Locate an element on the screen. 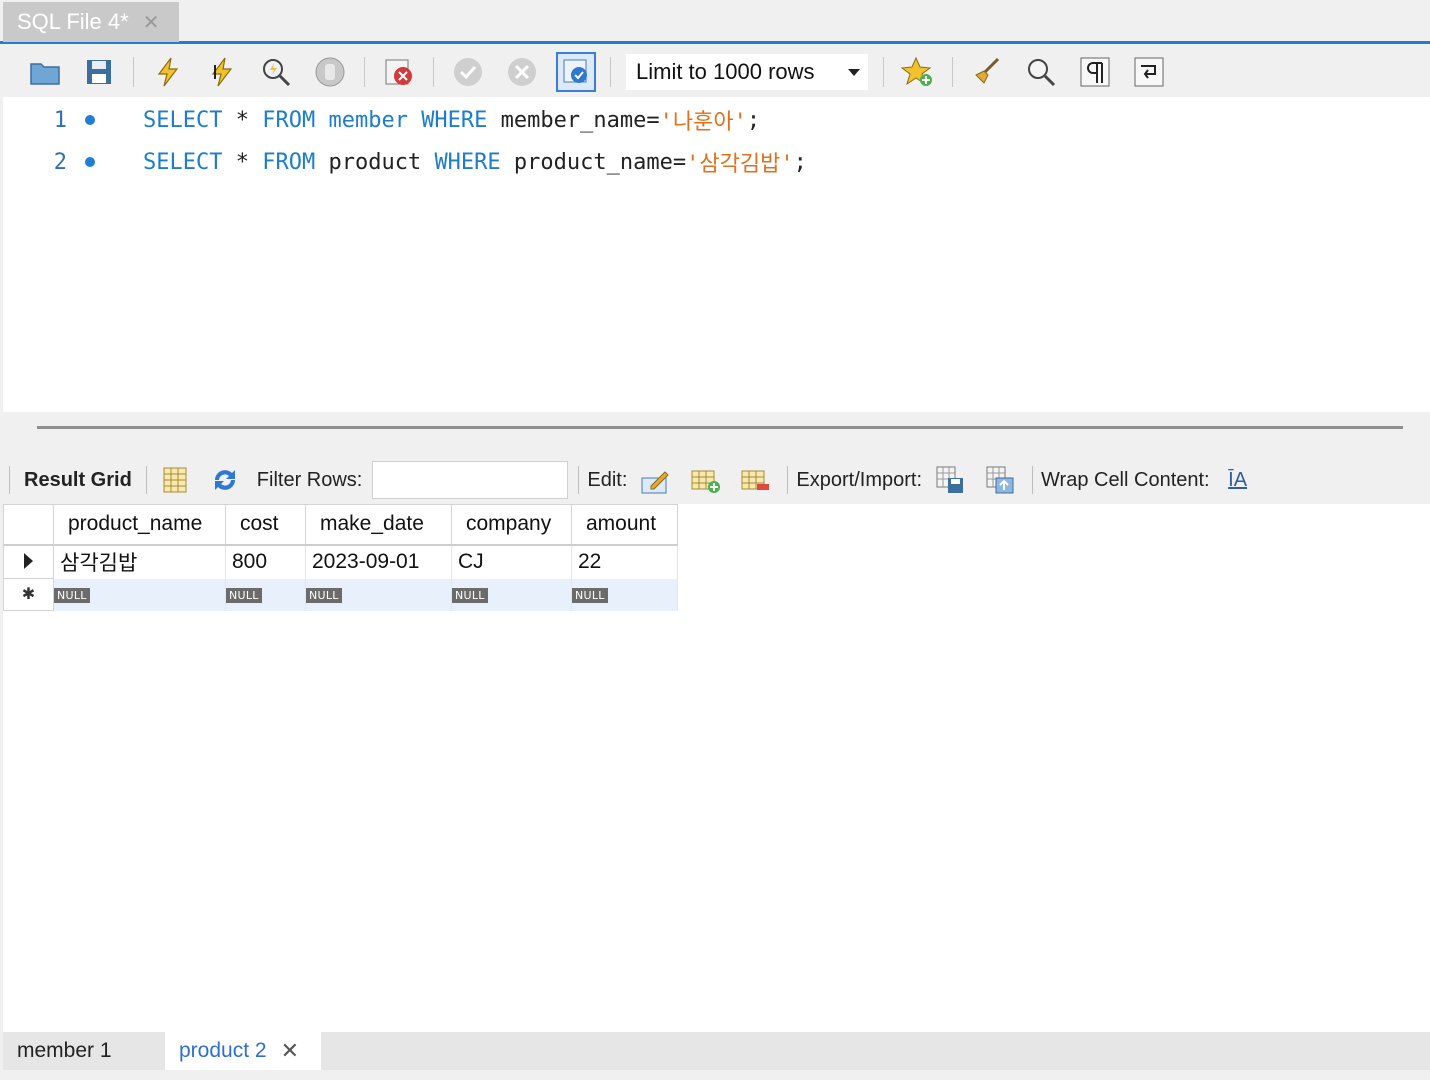 The height and width of the screenshot is (1080, 1430). tab-member-1: member 1 is located at coordinates (83, 1051).